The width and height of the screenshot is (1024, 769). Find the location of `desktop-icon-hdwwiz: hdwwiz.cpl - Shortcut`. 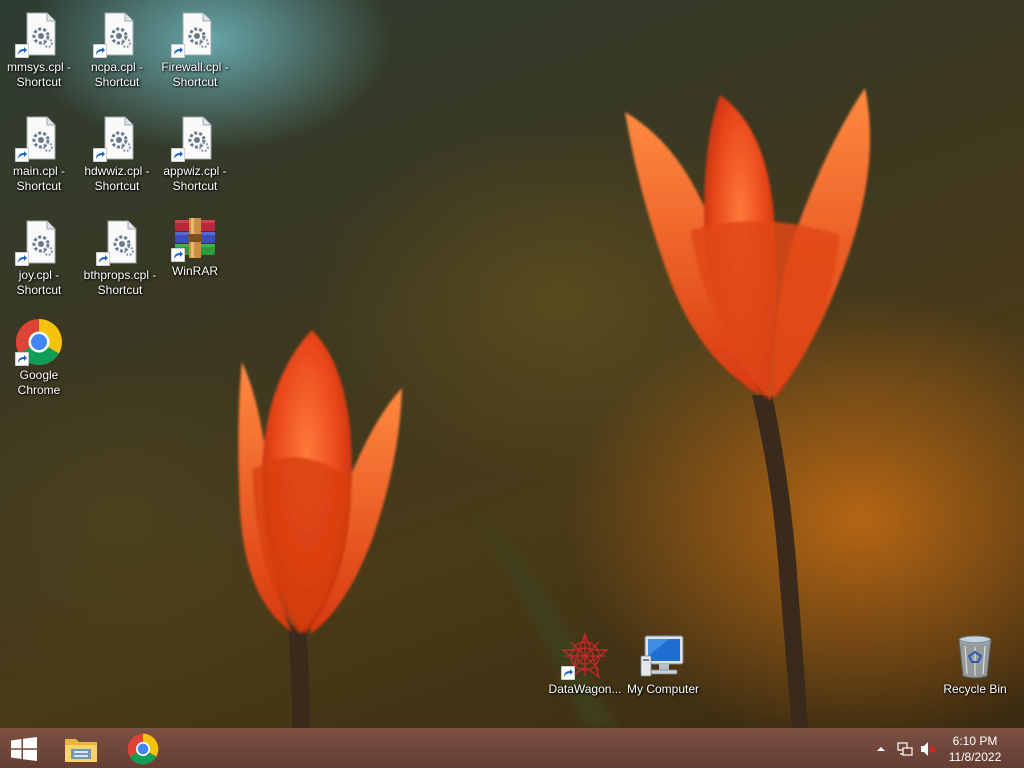

desktop-icon-hdwwiz: hdwwiz.cpl - Shortcut is located at coordinates (117, 154).